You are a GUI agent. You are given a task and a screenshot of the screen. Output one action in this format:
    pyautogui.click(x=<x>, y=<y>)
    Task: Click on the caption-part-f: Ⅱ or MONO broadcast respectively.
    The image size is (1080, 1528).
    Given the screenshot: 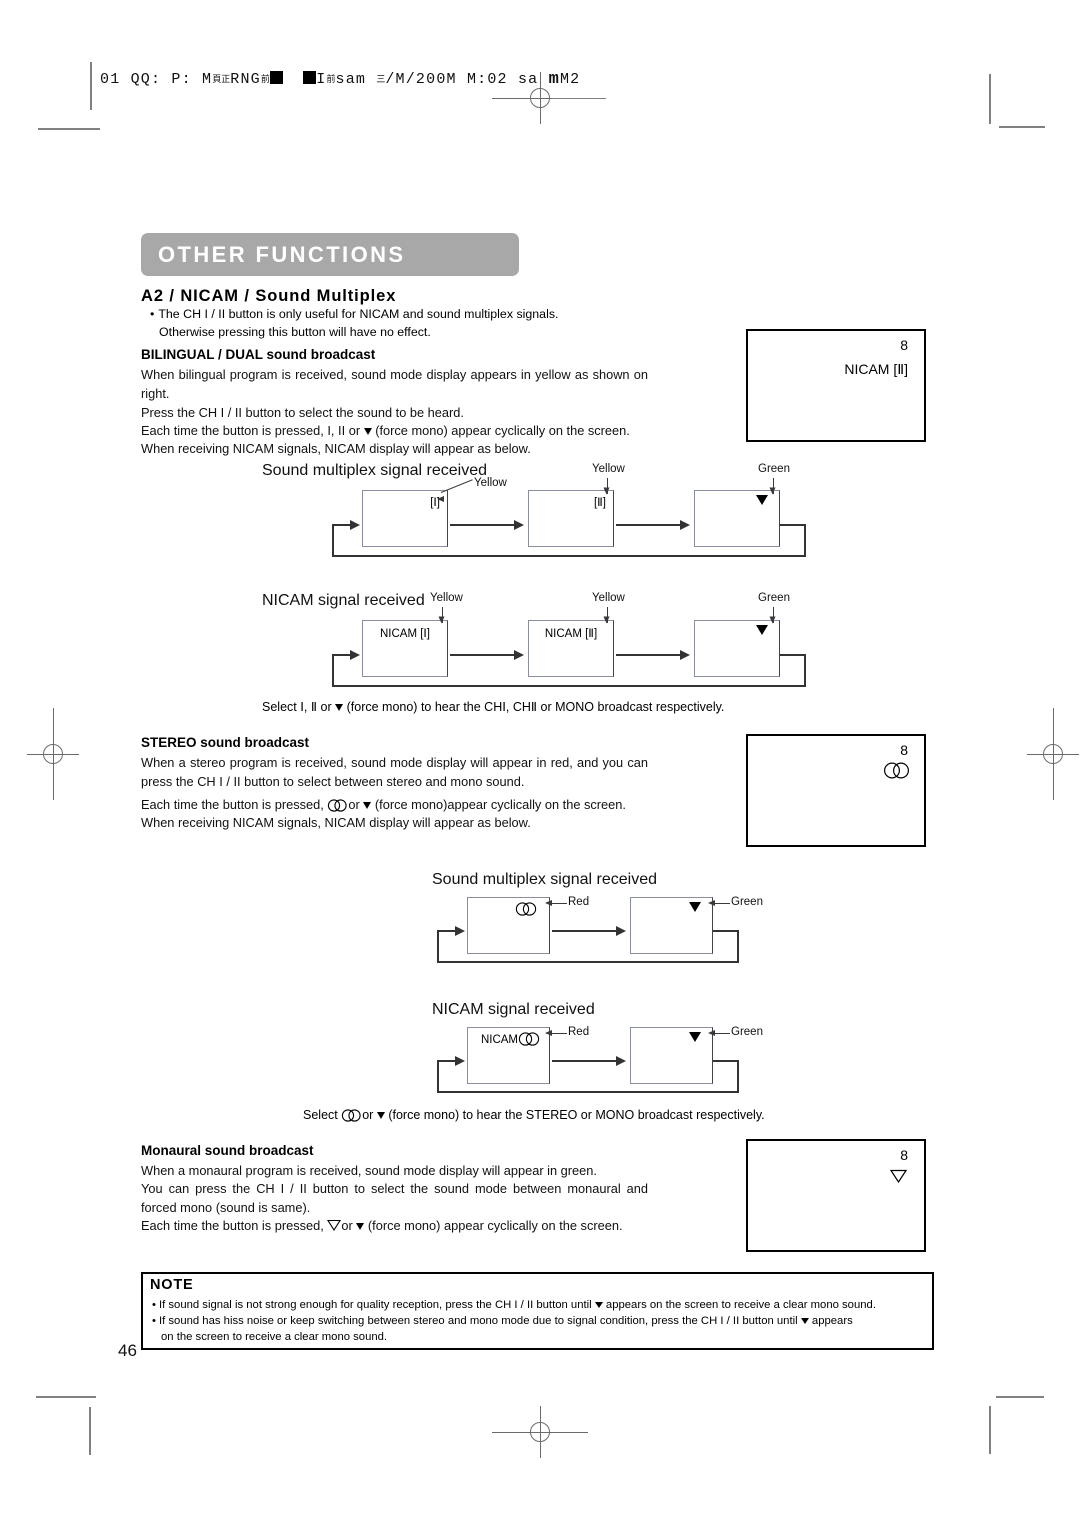 What is the action you would take?
    pyautogui.click(x=627, y=707)
    